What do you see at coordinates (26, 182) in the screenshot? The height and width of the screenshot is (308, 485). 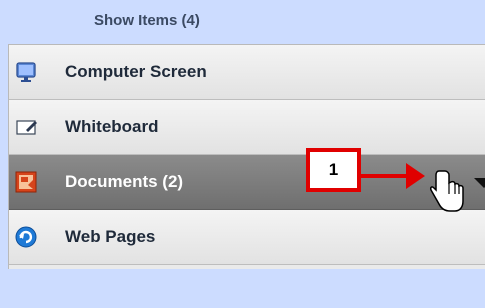 I see `document-icon` at bounding box center [26, 182].